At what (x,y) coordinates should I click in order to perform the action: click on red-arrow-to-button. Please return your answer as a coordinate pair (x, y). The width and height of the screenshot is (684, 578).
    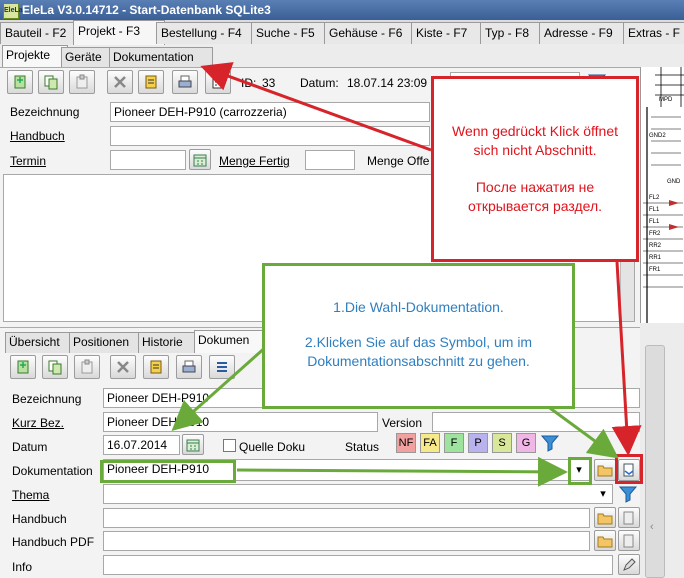
    Looking at the image, I should click on (626, 358).